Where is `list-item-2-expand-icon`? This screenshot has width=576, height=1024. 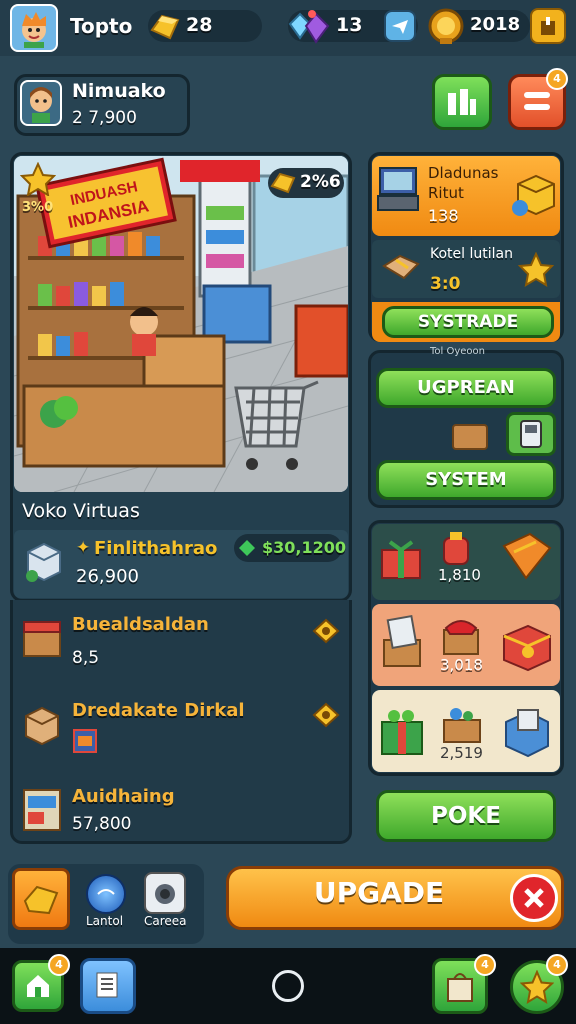
list-item-2-expand-icon is located at coordinates (326, 715).